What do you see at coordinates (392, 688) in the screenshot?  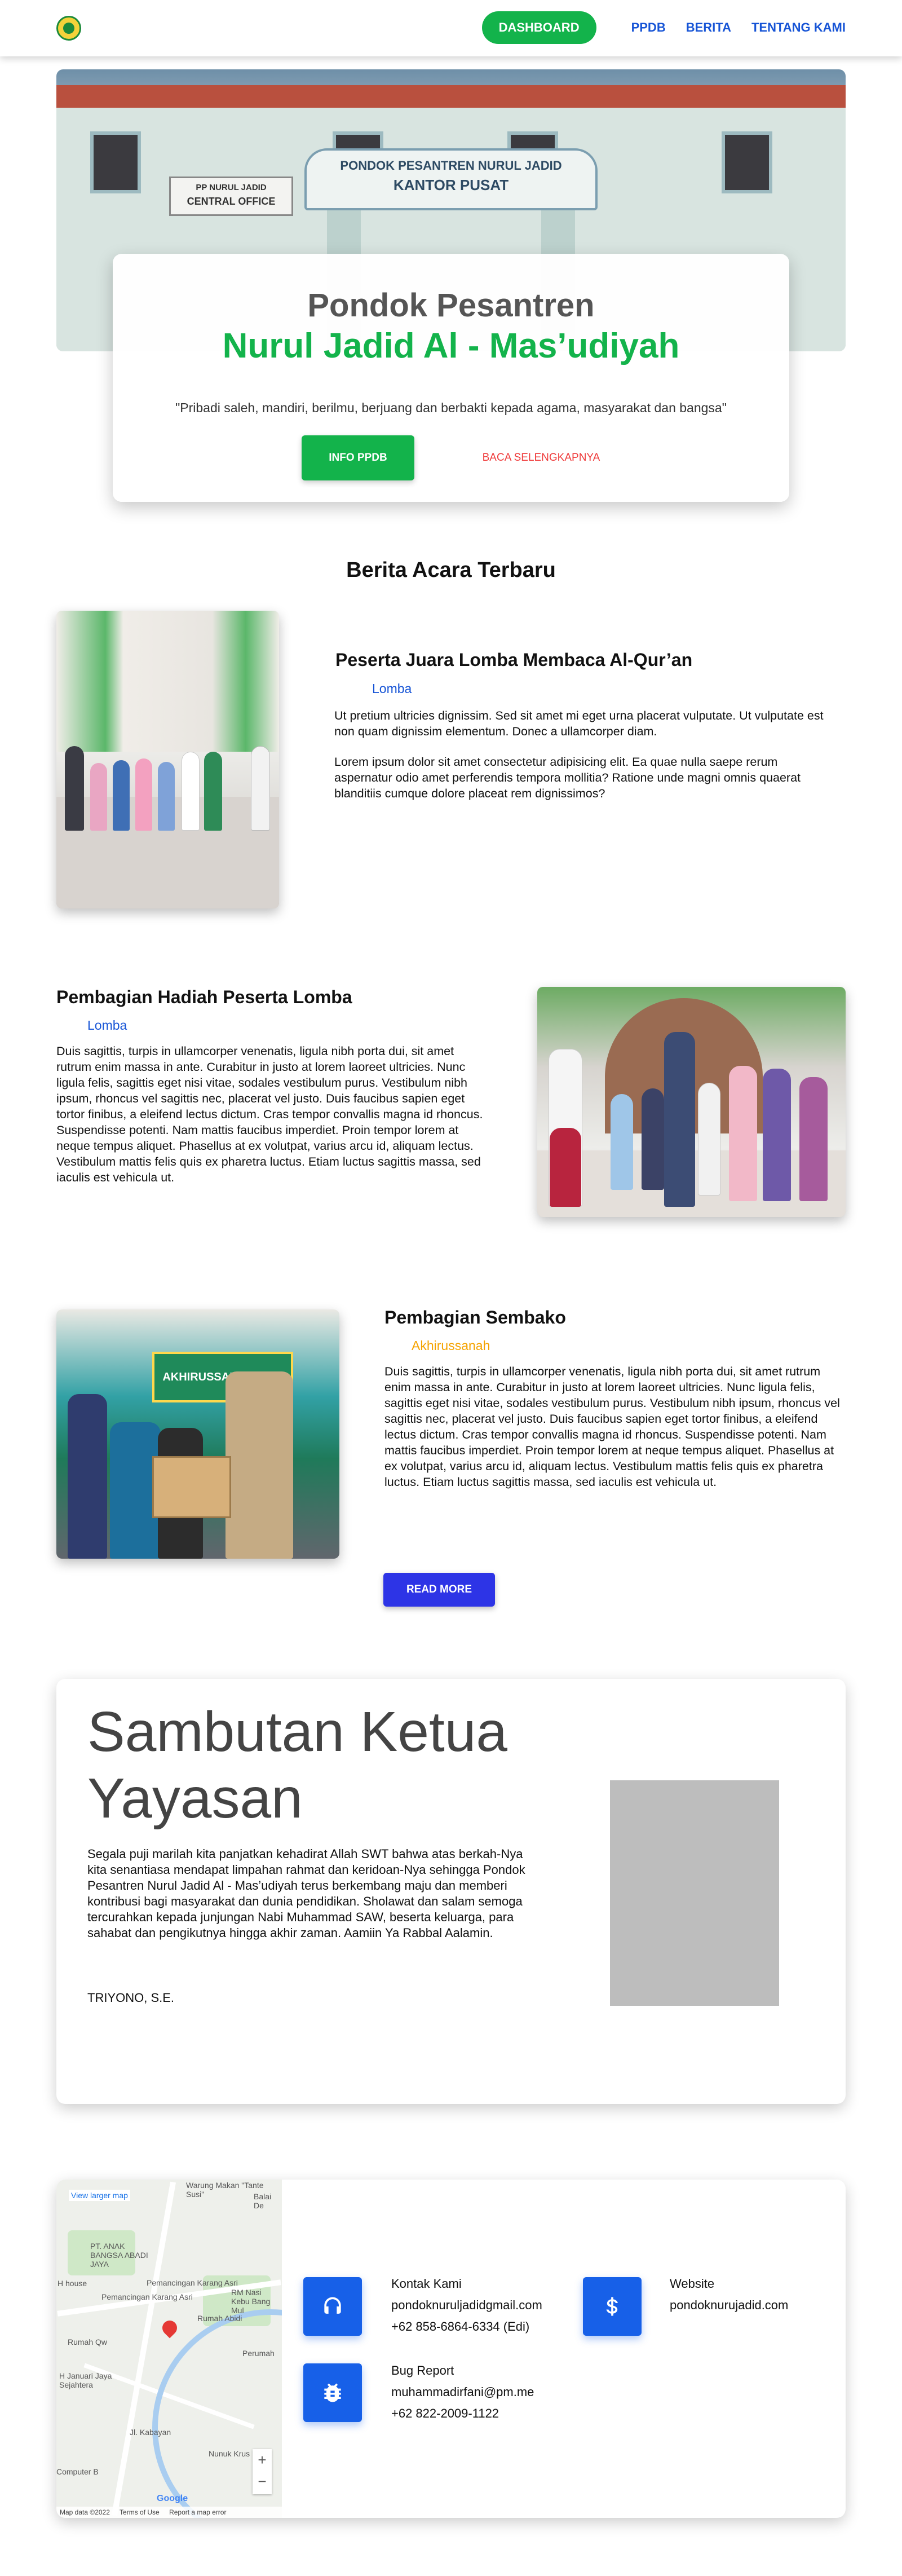 I see `news-category-1: Lomba` at bounding box center [392, 688].